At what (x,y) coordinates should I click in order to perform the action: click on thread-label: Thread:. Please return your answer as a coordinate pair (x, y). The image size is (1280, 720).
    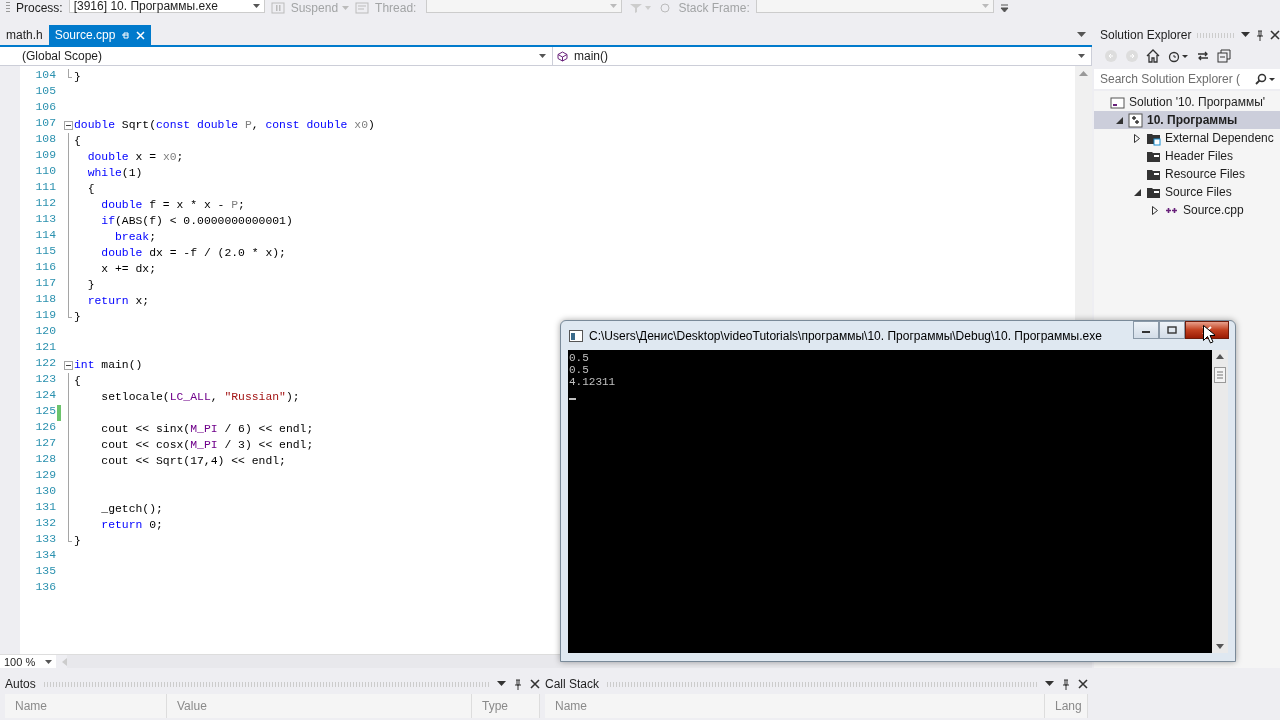
    Looking at the image, I should click on (396, 8).